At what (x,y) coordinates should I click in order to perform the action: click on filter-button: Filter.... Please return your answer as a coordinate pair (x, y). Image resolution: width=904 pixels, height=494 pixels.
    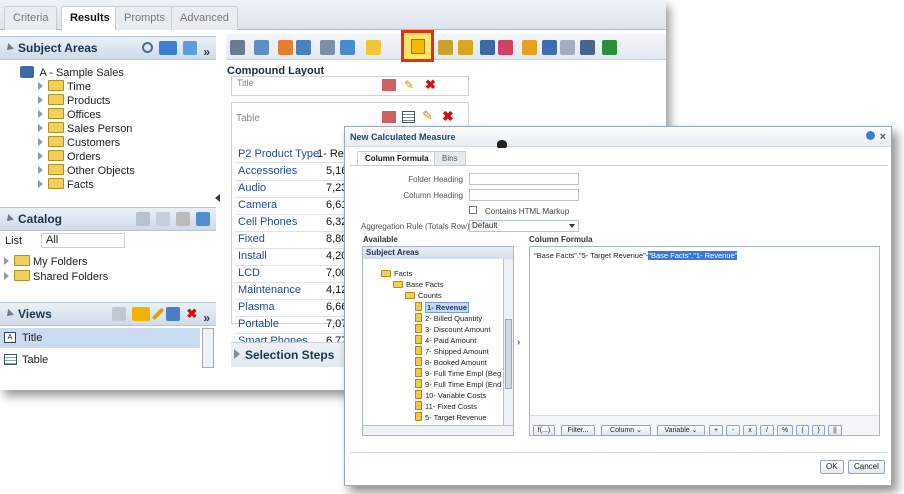
    Looking at the image, I should click on (578, 430).